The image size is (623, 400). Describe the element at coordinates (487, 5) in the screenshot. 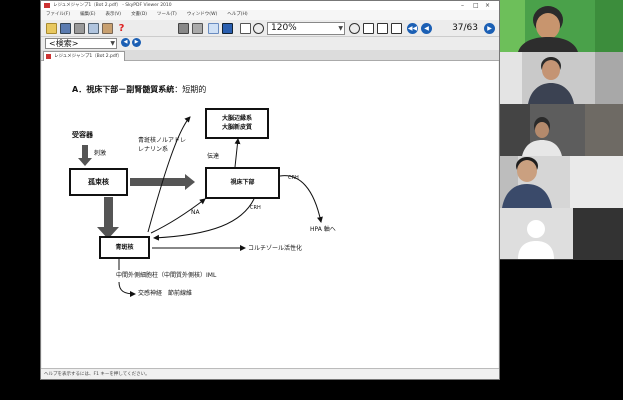

I see `close-icon: ×` at that location.